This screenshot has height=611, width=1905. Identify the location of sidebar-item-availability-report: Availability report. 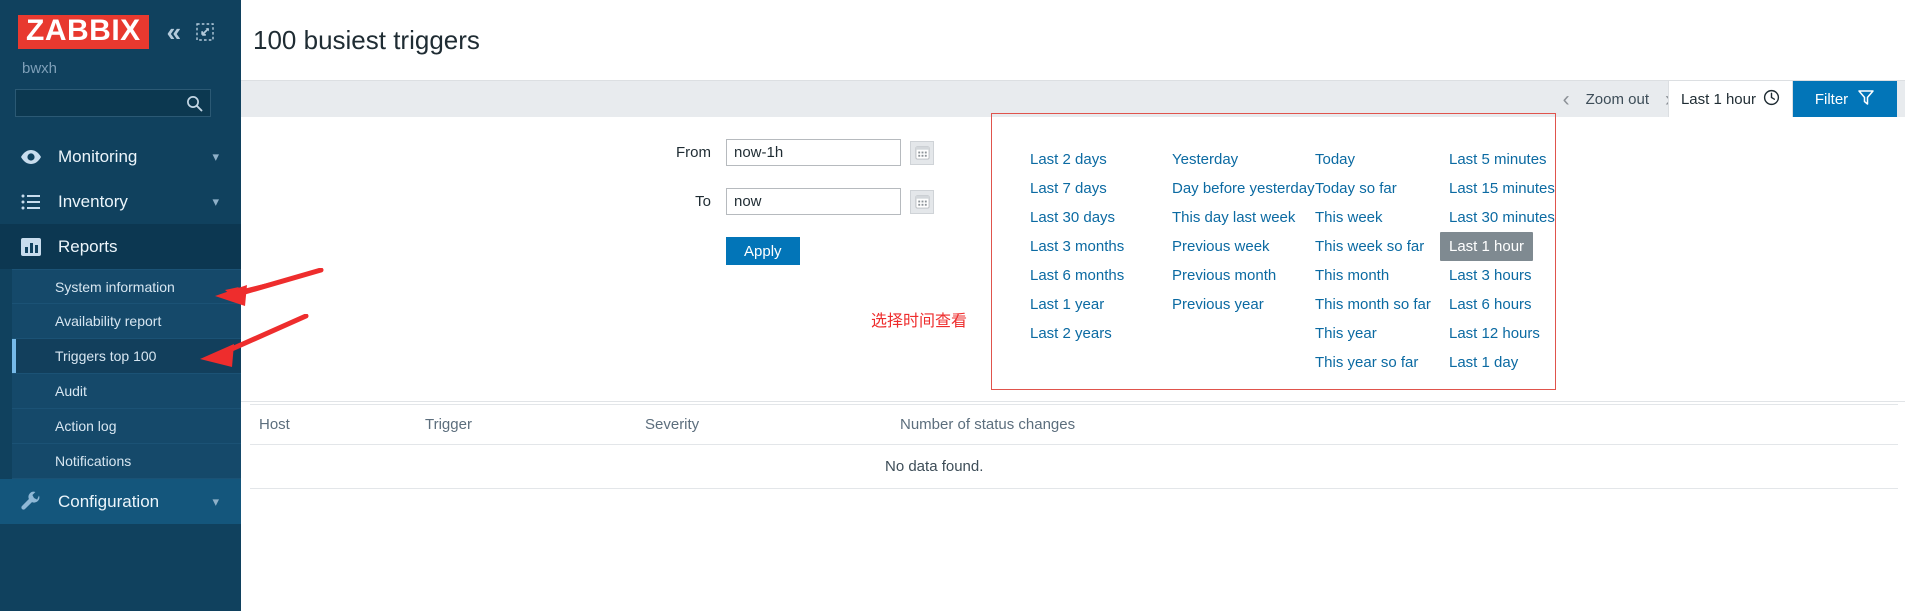
(126, 321).